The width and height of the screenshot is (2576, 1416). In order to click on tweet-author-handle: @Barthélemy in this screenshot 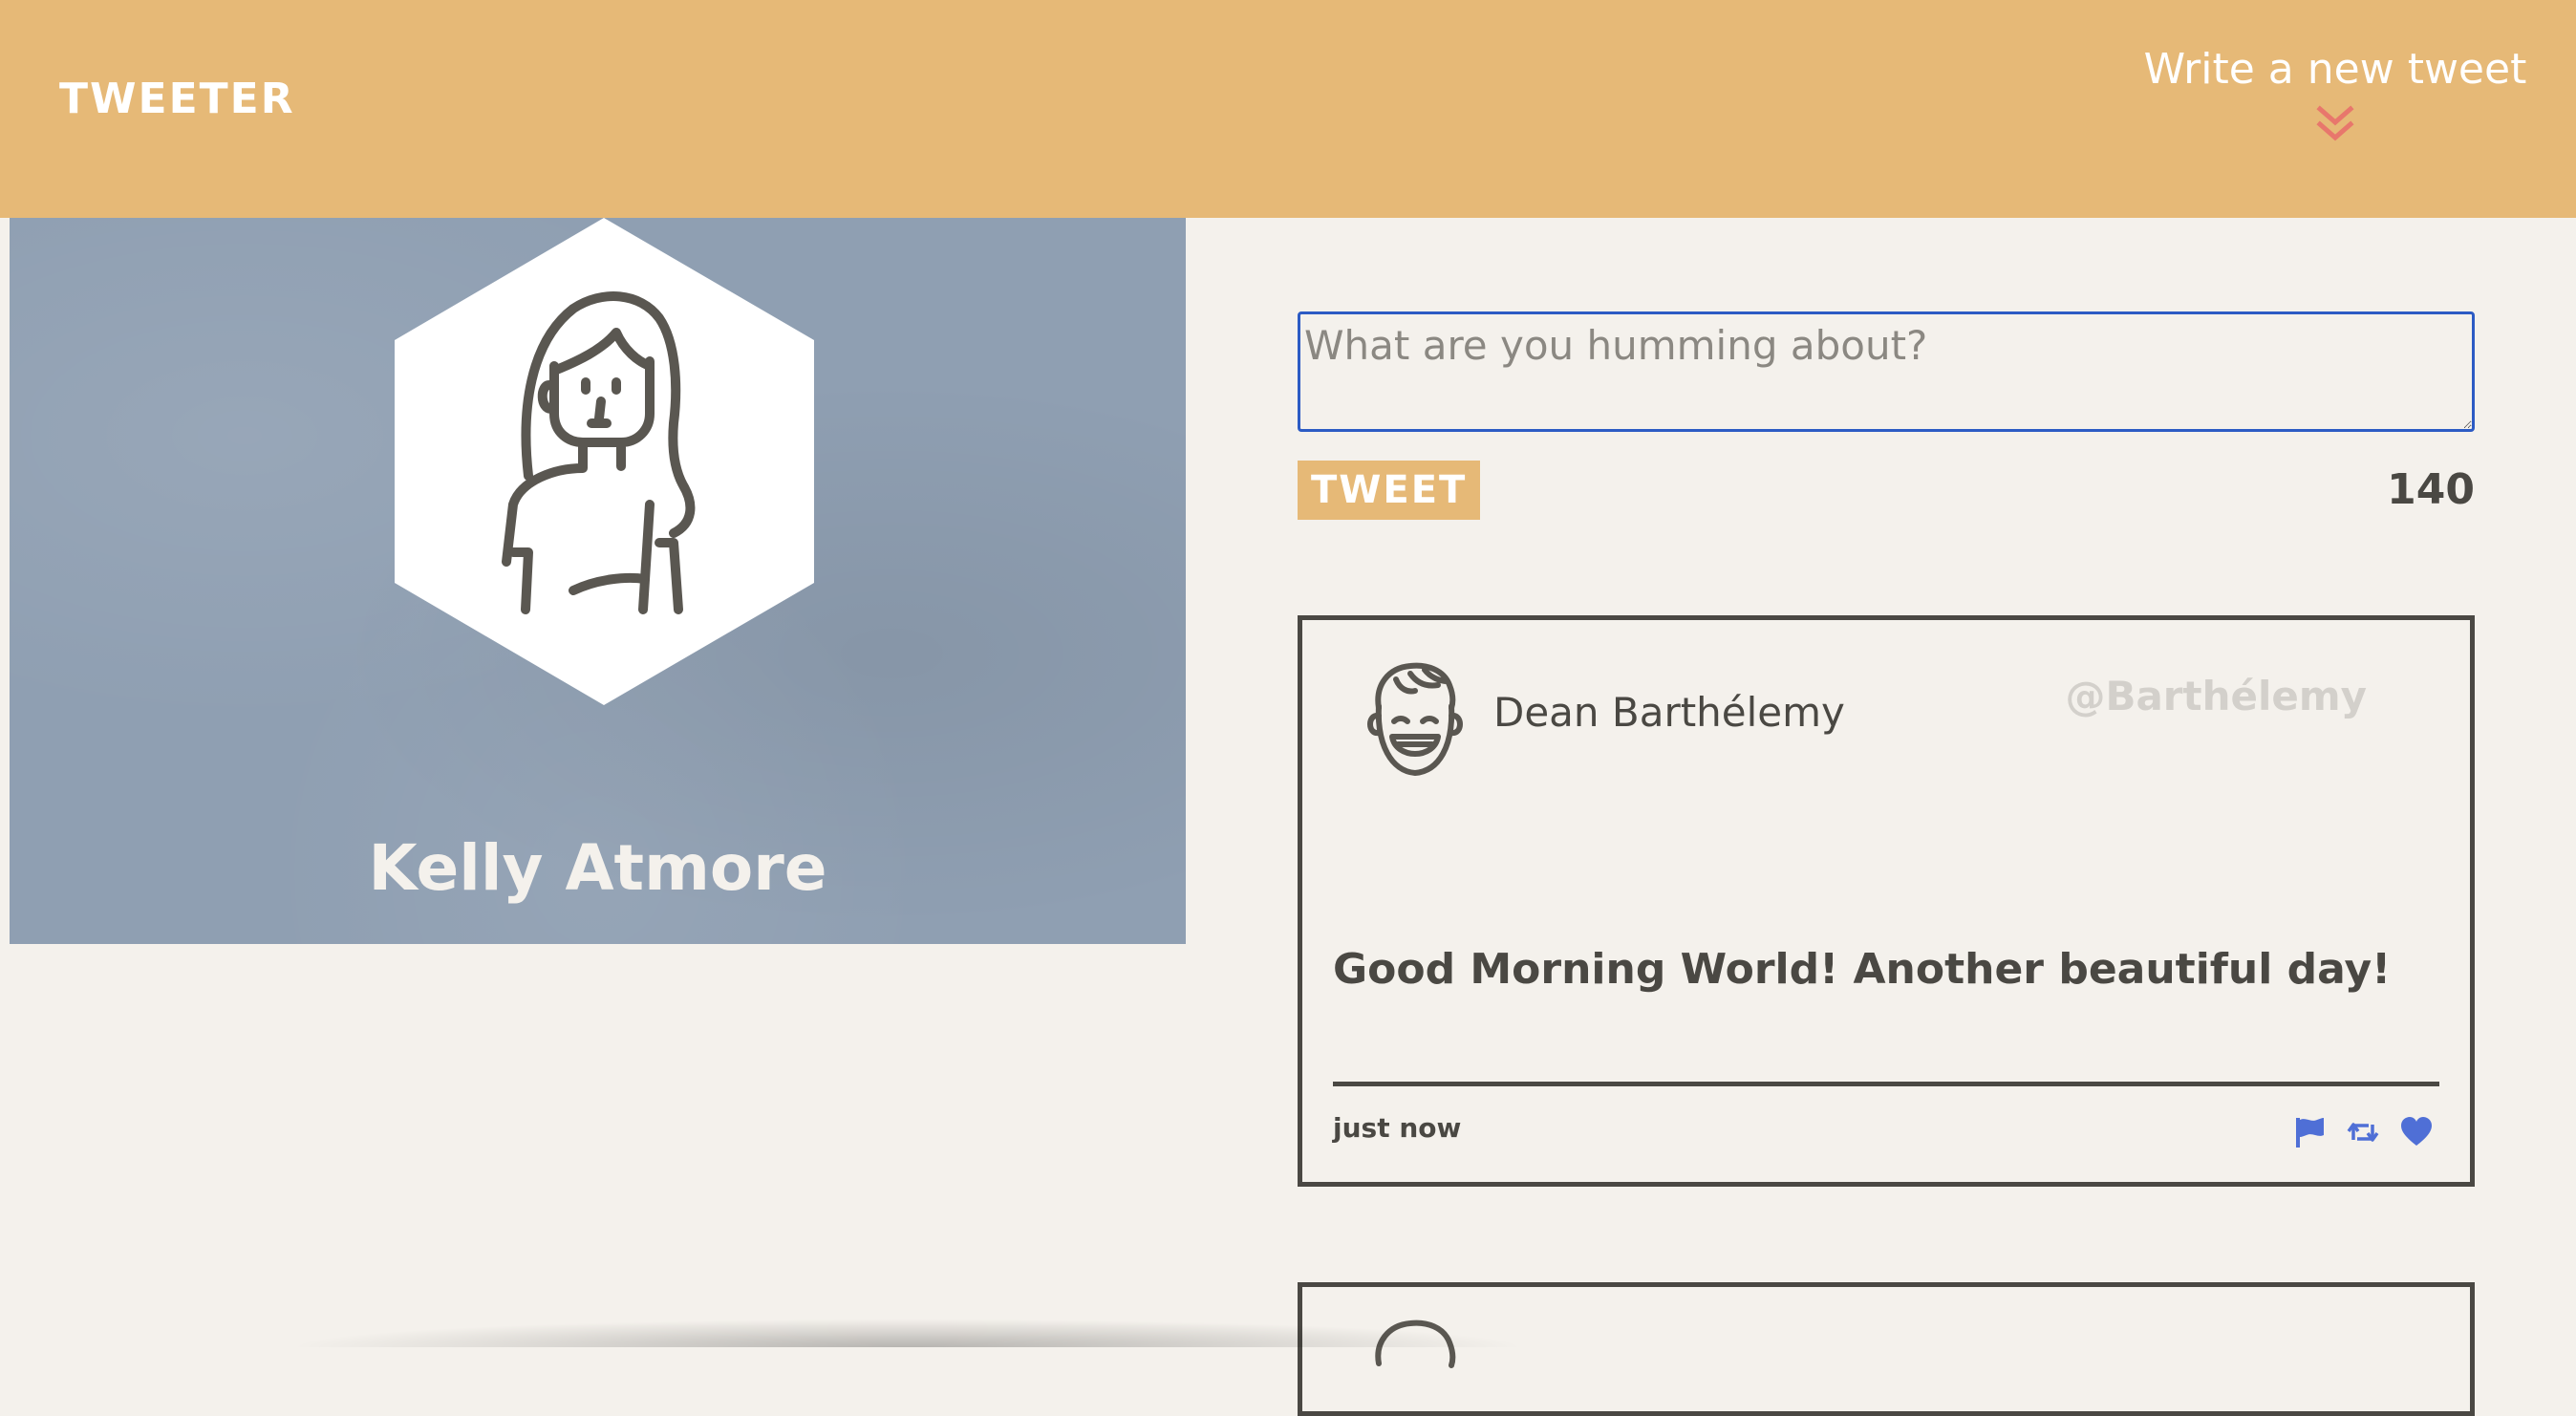, I will do `click(2216, 696)`.